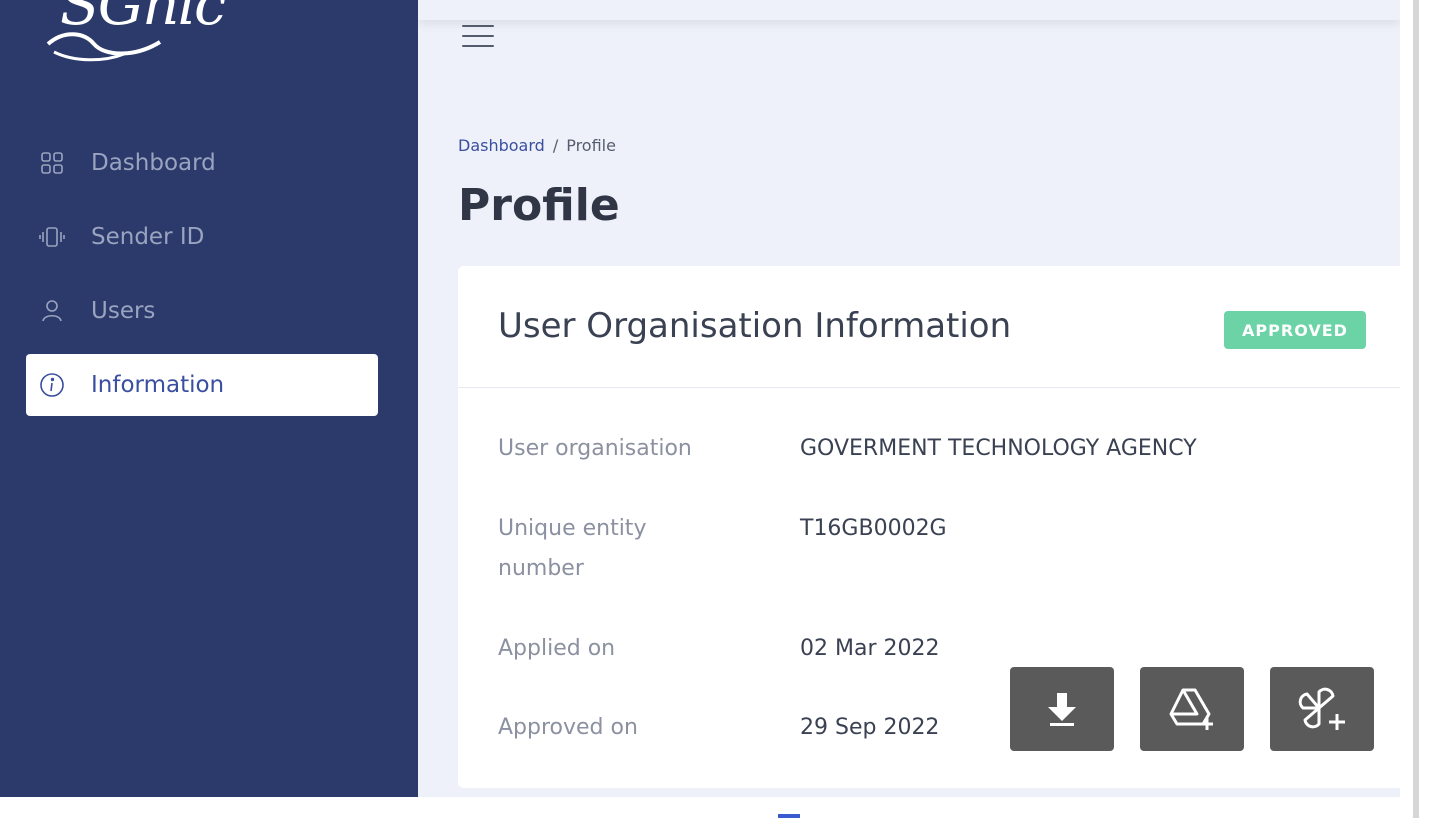 The height and width of the screenshot is (818, 1434). I want to click on vibrate-phone-icon, so click(52, 237).